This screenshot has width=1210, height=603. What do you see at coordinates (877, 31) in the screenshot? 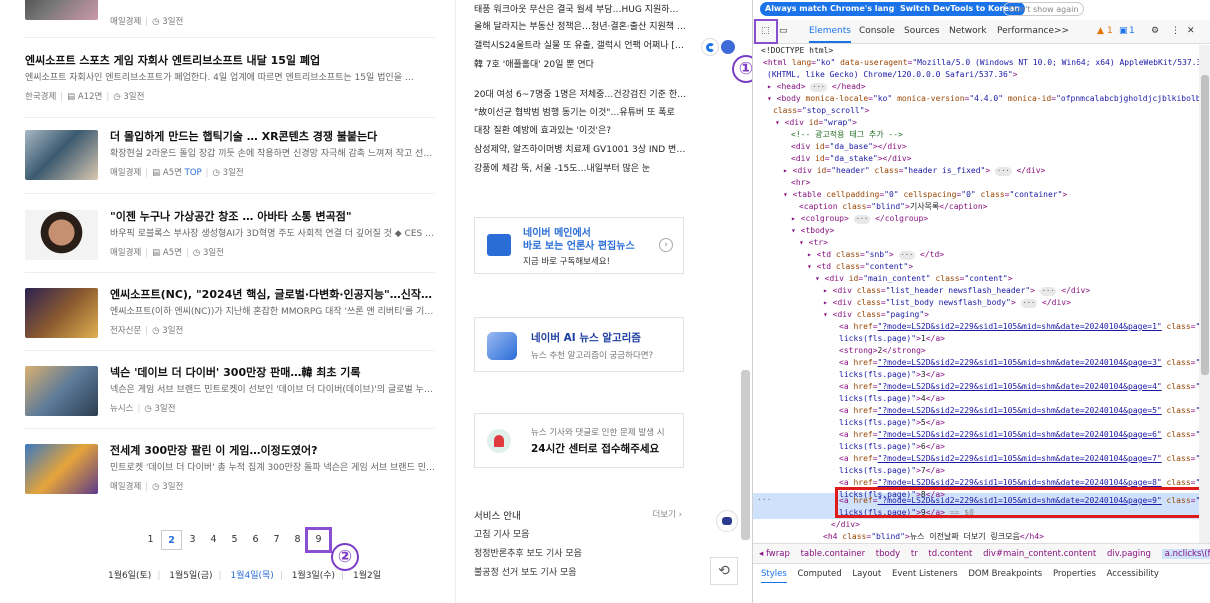
I see `tab-console: Console` at bounding box center [877, 31].